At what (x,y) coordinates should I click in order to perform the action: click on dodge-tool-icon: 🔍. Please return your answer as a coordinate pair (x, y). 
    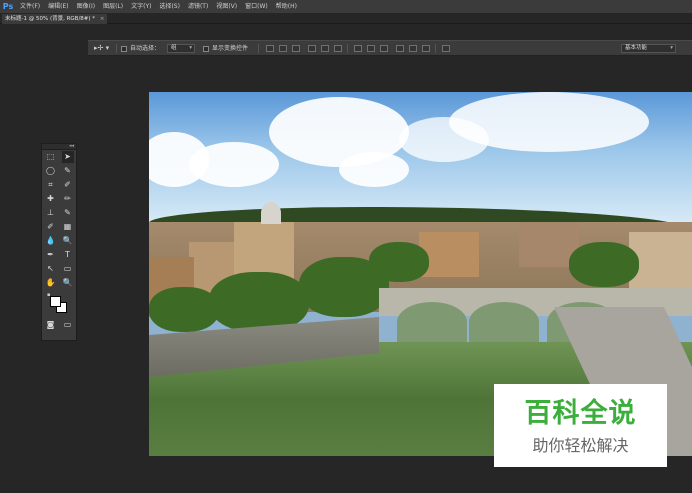
    Looking at the image, I should click on (68, 241).